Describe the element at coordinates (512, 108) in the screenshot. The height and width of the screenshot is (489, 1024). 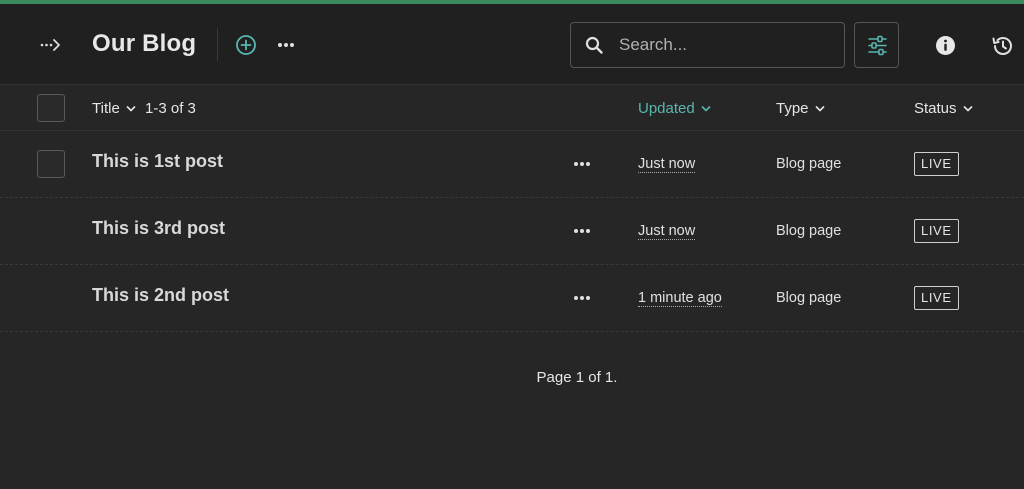
I see `column-header-row: Title 1-3 of 3 Updated Type Status` at that location.